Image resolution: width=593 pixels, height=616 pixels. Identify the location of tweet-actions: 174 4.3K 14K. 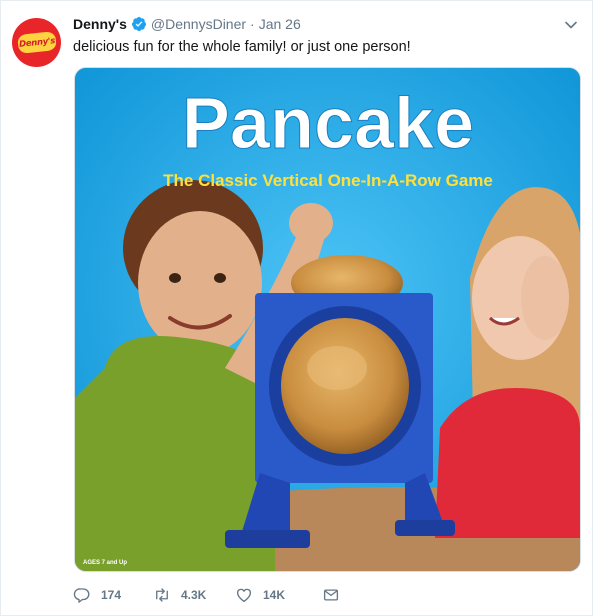
(206, 595).